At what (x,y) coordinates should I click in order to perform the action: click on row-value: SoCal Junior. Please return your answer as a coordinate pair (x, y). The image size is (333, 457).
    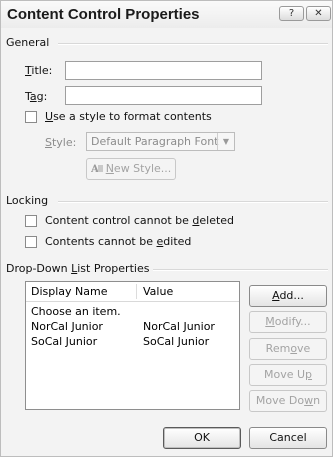
    Looking at the image, I should click on (176, 341).